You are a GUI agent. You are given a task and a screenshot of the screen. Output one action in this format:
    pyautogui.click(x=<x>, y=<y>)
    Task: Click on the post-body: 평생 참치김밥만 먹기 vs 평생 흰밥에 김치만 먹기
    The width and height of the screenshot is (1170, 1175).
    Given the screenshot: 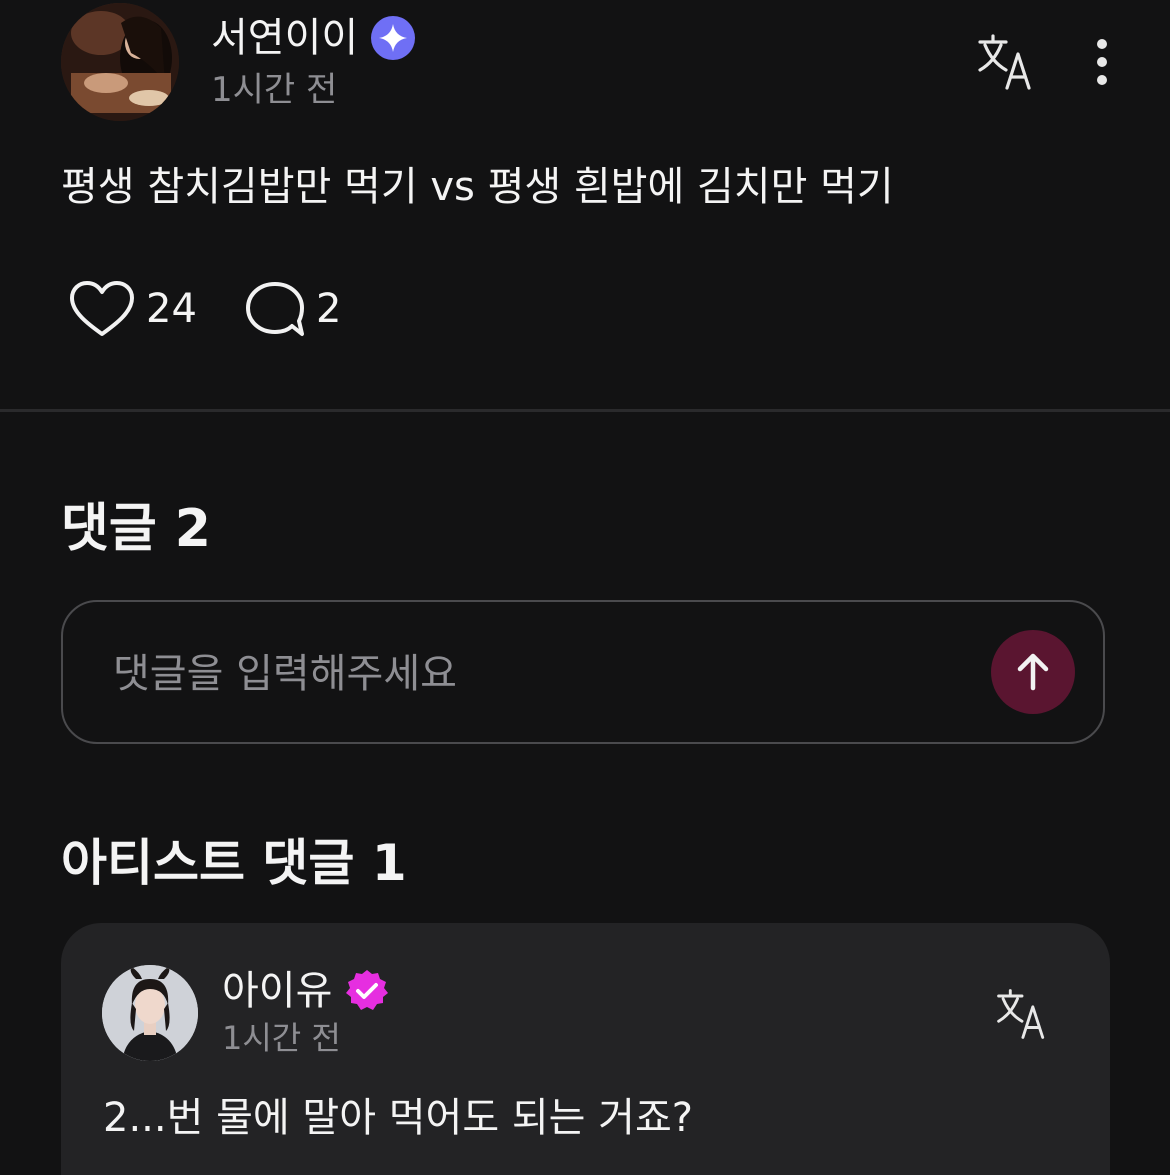 What is the action you would take?
    pyautogui.click(x=477, y=187)
    